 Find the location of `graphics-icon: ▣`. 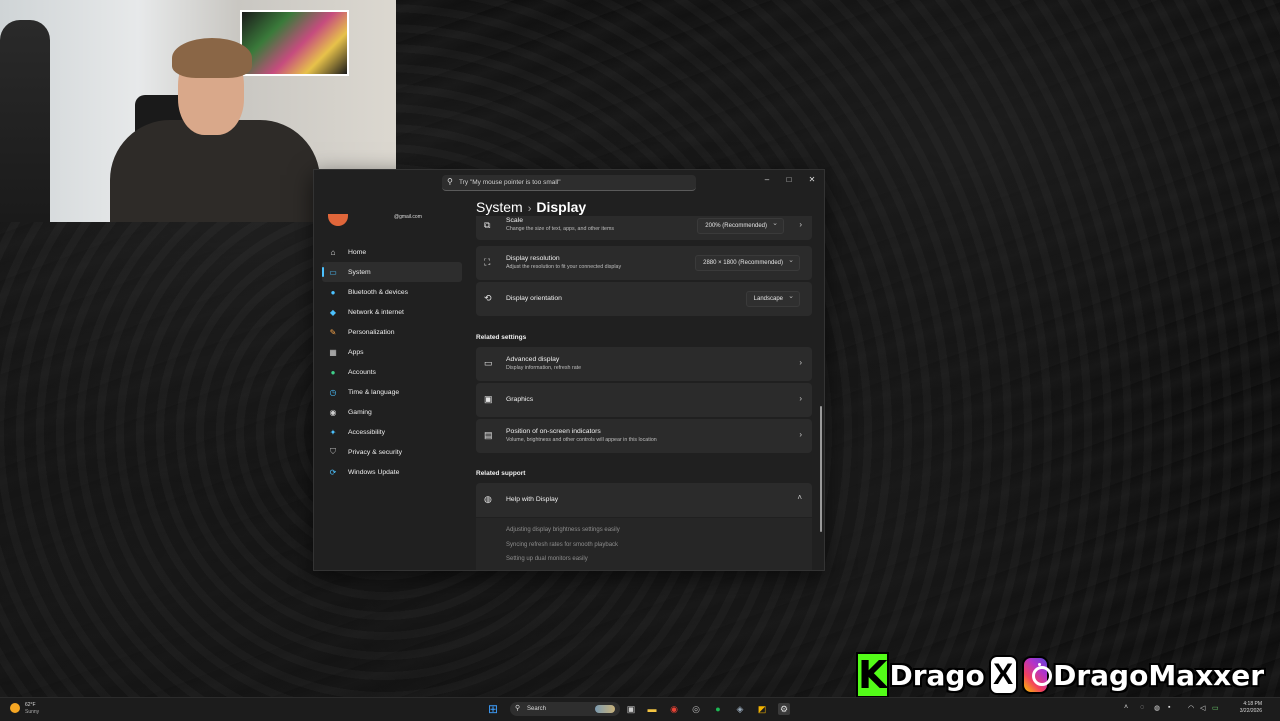

graphics-icon: ▣ is located at coordinates (488, 399).